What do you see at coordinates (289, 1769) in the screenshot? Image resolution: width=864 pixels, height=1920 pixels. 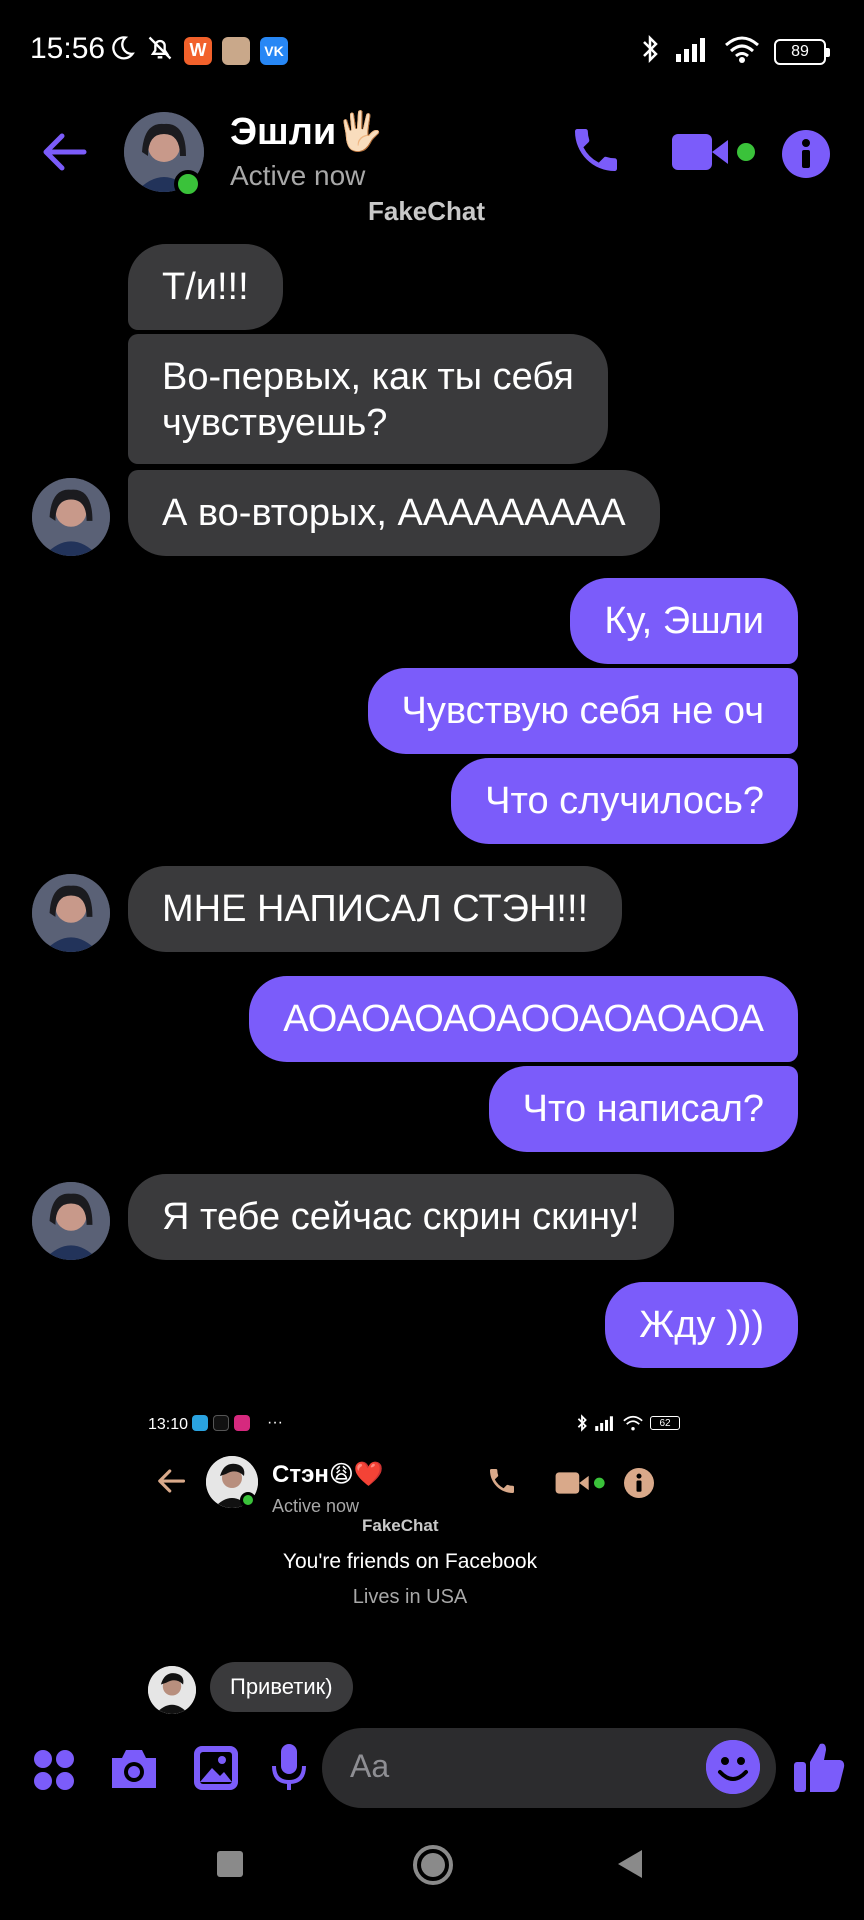 I see `mic-icon` at bounding box center [289, 1769].